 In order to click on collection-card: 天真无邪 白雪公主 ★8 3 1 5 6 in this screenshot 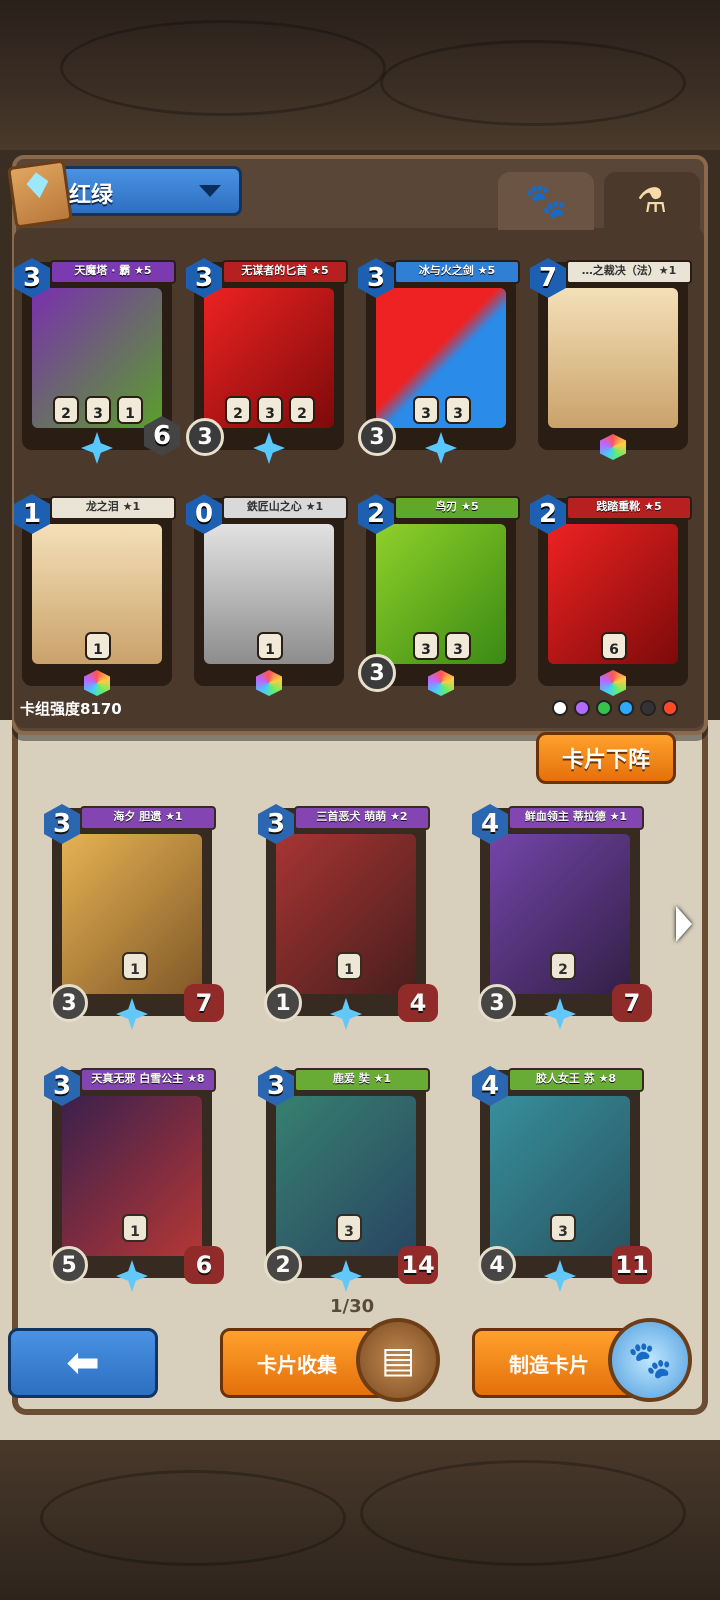, I will do `click(134, 1179)`.